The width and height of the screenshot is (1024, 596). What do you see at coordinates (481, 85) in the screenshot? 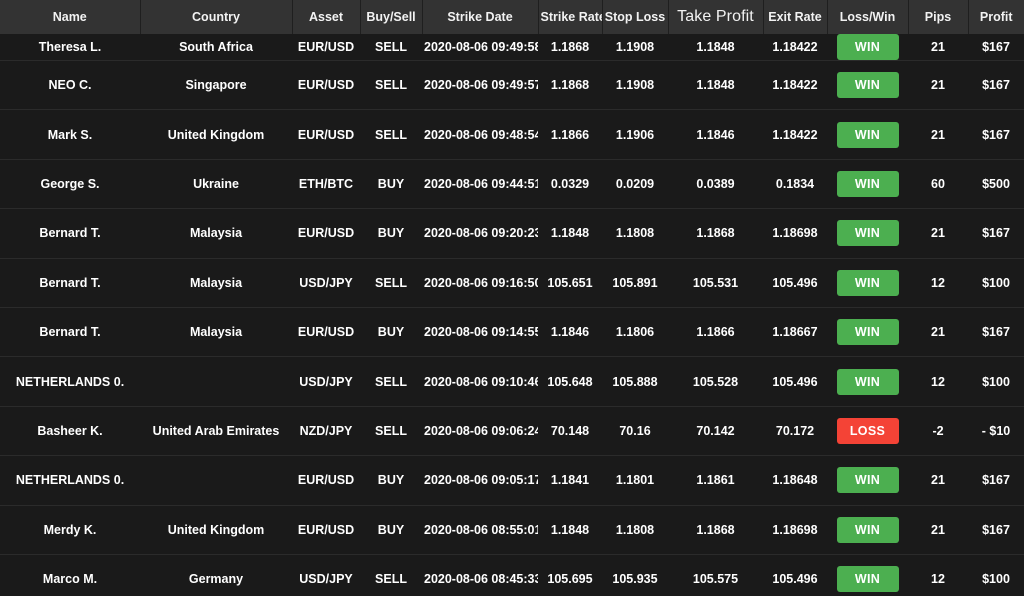
I see `cell-strike-date: 2020-08-06 09:49:57` at bounding box center [481, 85].